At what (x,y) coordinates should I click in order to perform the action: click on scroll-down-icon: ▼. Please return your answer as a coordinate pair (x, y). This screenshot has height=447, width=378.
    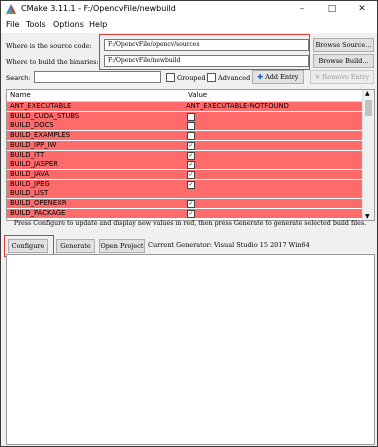
    Looking at the image, I should click on (367, 216).